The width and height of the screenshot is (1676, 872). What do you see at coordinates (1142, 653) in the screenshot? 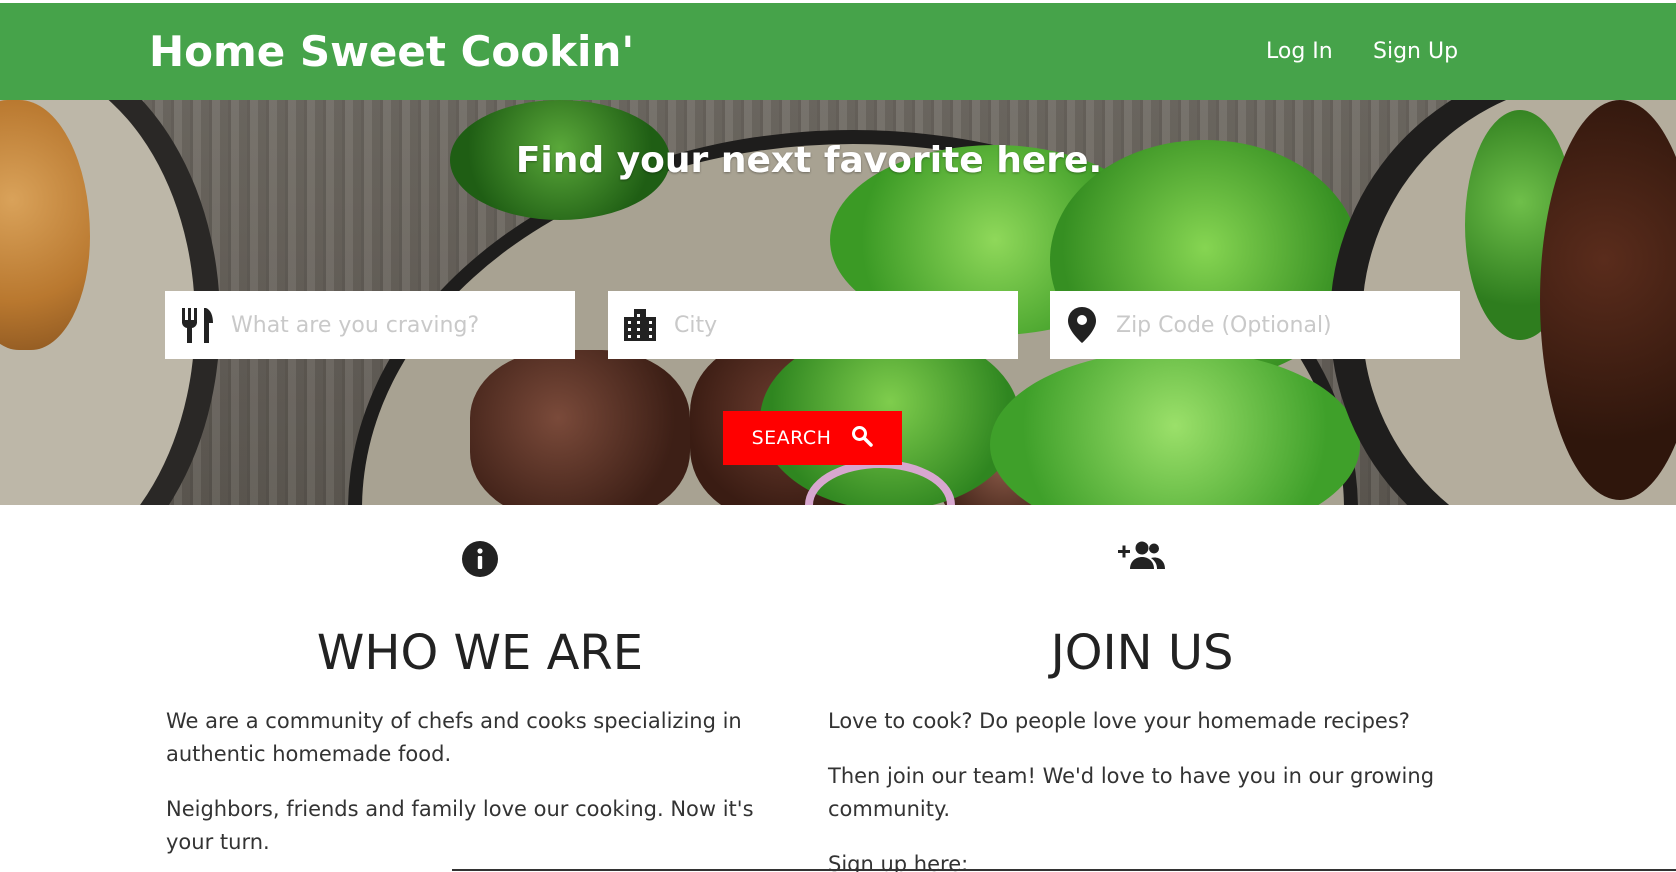
I see `join-us-heading: JOIN US` at bounding box center [1142, 653].